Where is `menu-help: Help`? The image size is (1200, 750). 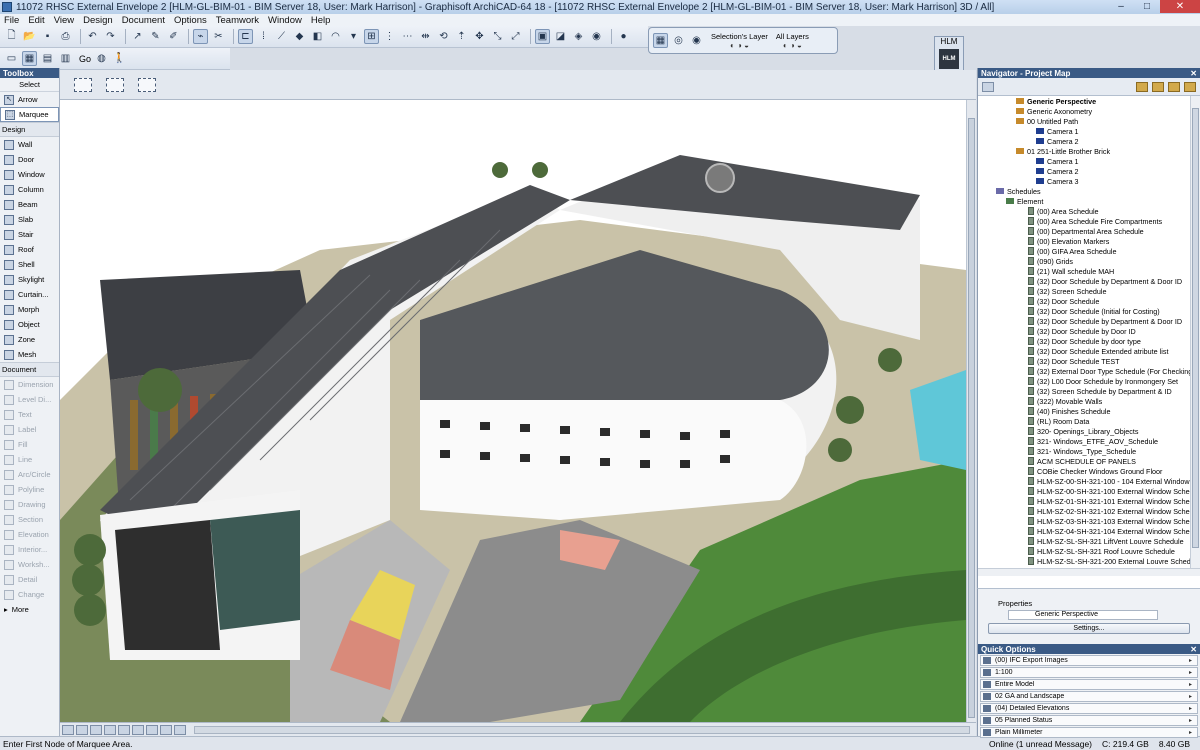 menu-help: Help is located at coordinates (321, 20).